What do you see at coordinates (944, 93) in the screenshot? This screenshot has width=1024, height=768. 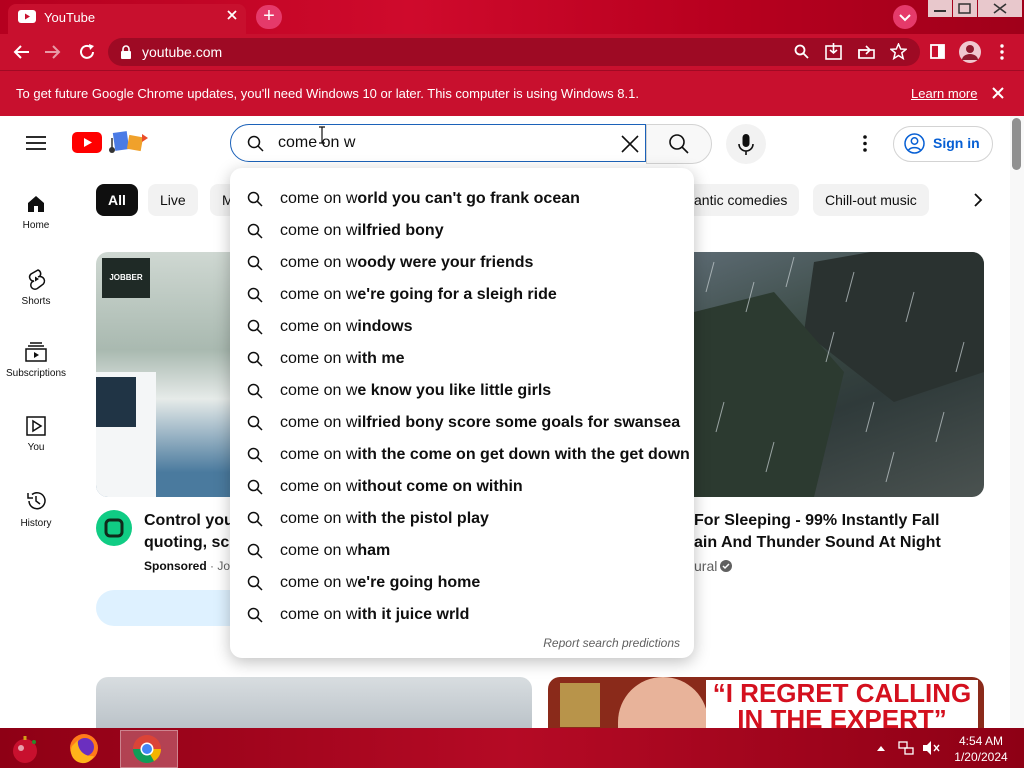 I see `learn-more-link: Learn more` at bounding box center [944, 93].